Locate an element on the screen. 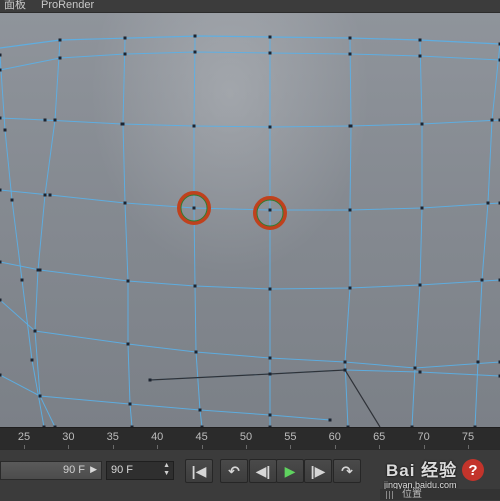 Image resolution: width=500 pixels, height=501 pixels. timeline-tick-label: 40 is located at coordinates (157, 437).